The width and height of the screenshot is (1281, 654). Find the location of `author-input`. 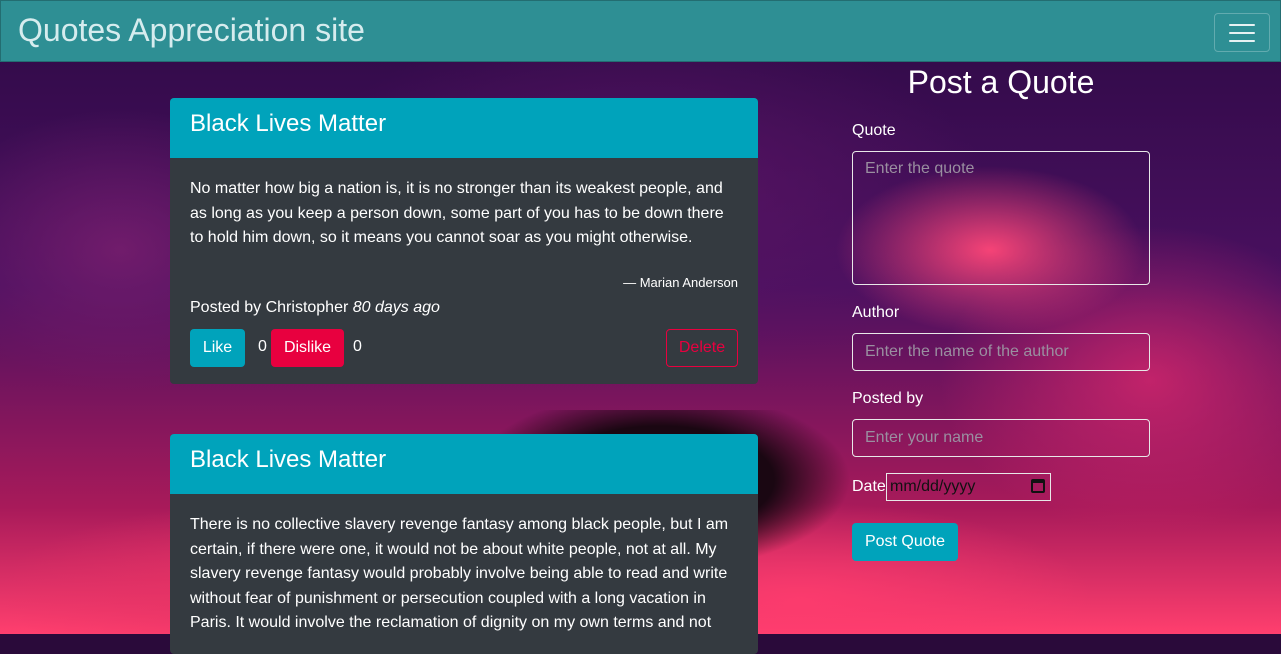

author-input is located at coordinates (1001, 352).